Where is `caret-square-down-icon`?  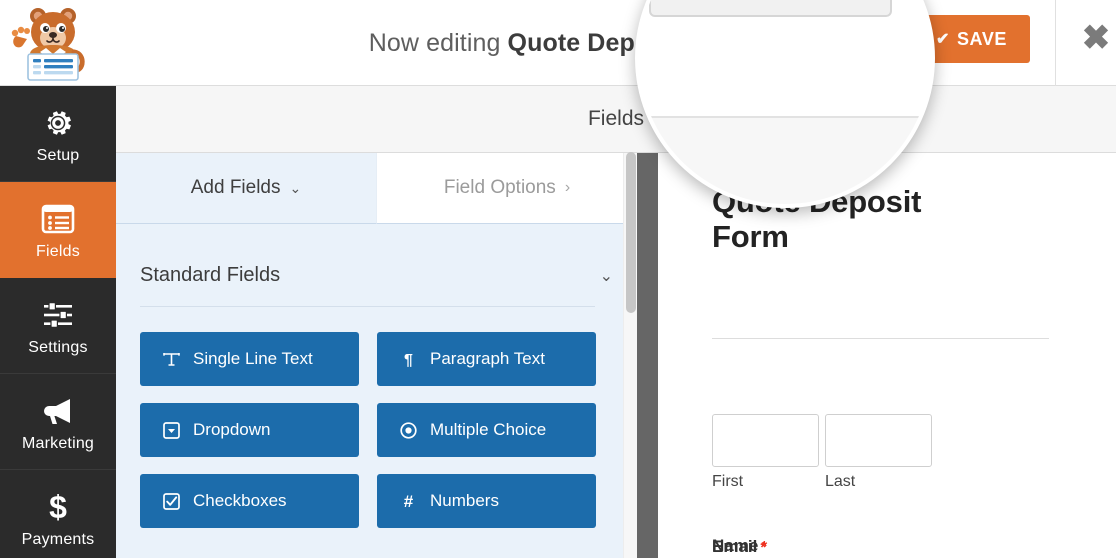
caret-square-down-icon is located at coordinates (171, 430).